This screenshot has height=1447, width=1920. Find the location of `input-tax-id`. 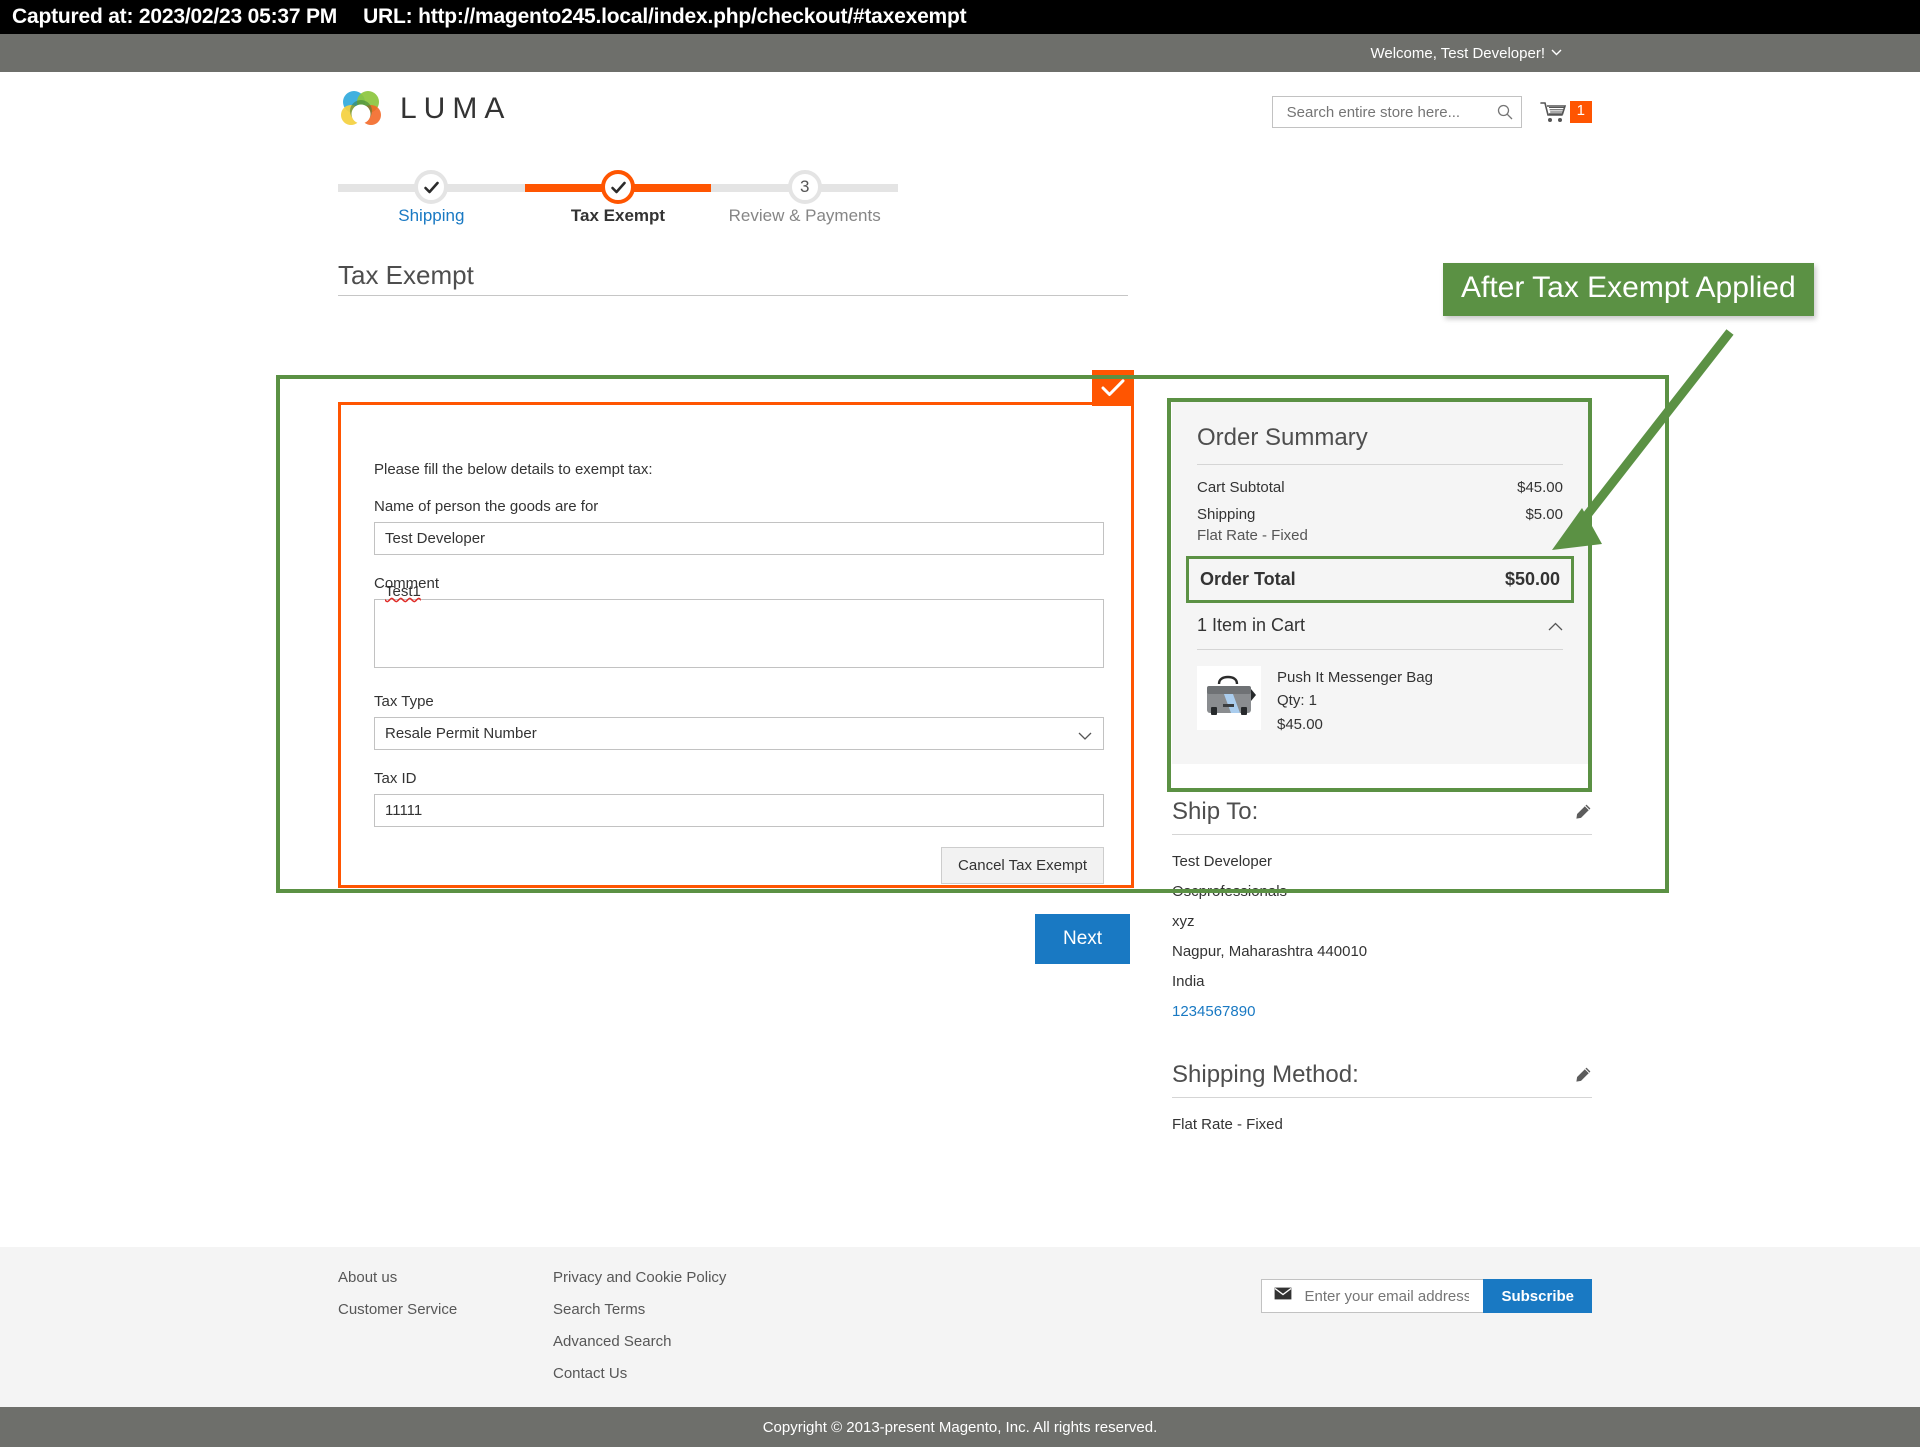

input-tax-id is located at coordinates (739, 810).